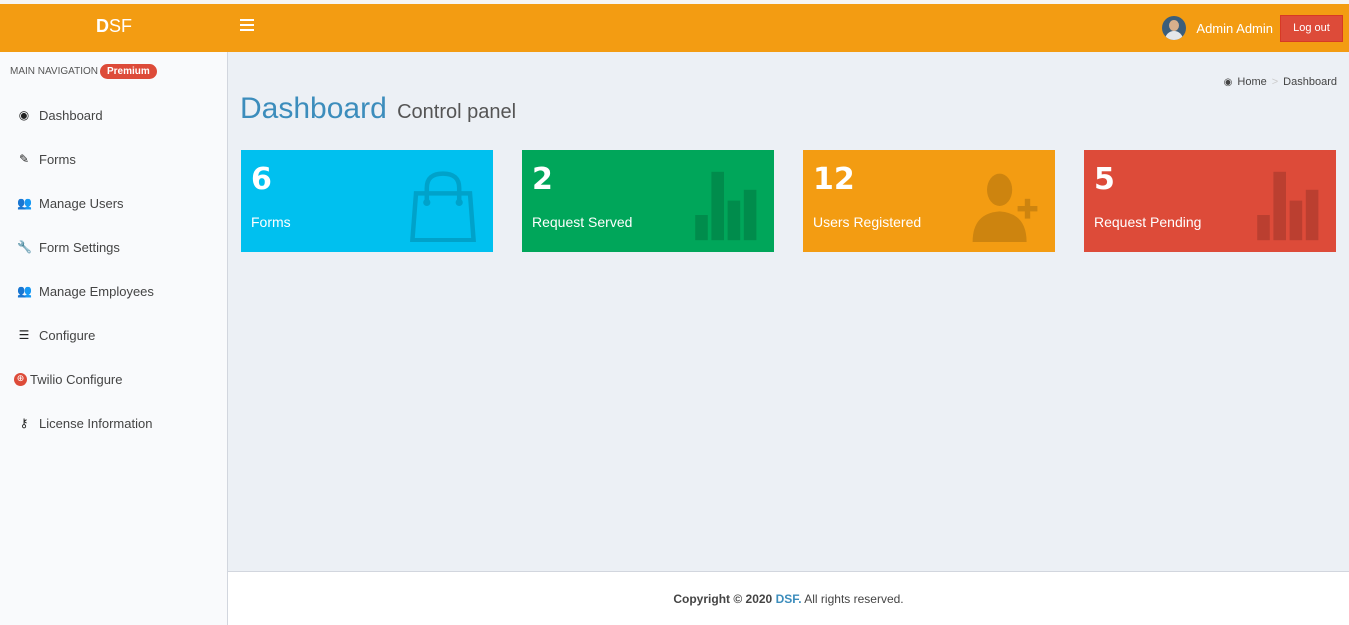 The height and width of the screenshot is (625, 1349). I want to click on sidebar-item-dashboard: ◉ Dashboard, so click(113, 115).